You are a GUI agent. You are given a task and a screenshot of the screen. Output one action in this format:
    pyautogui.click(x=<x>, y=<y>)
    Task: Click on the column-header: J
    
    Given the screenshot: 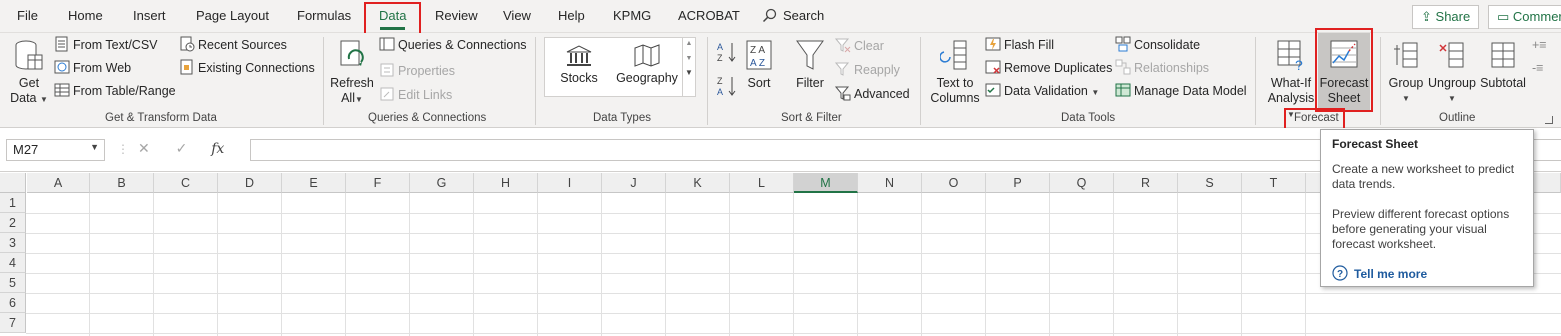 What is the action you would take?
    pyautogui.click(x=634, y=183)
    